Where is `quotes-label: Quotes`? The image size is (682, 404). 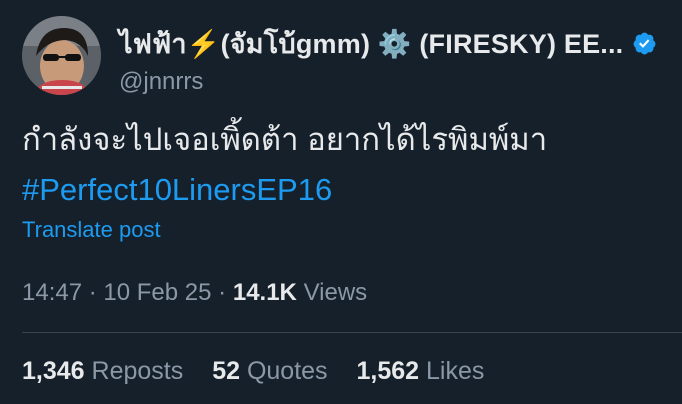
quotes-label: Quotes is located at coordinates (287, 371).